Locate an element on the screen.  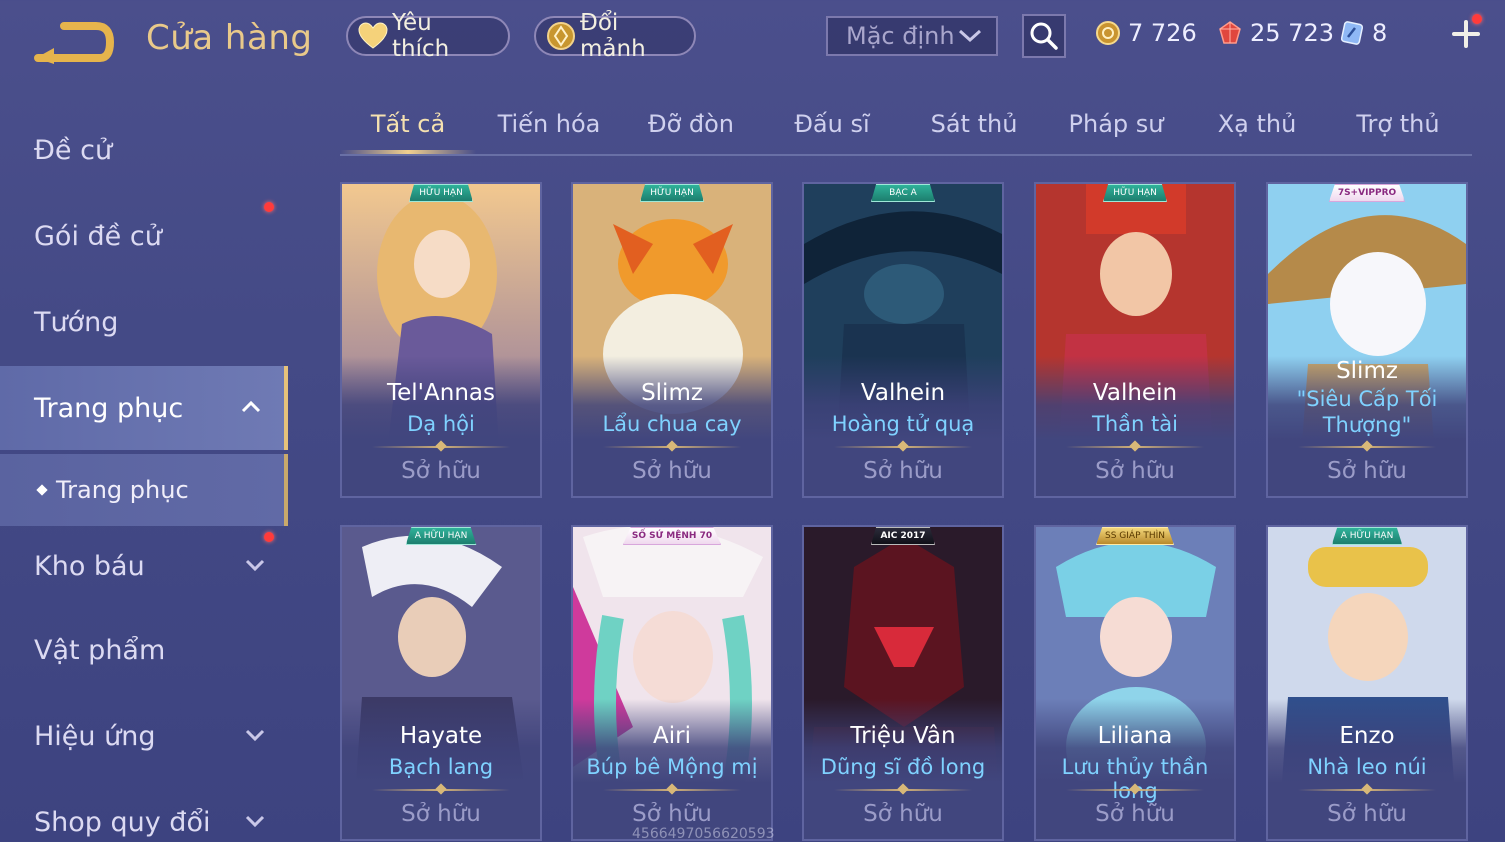
tier-badge: BẠC A is located at coordinates (903, 193).